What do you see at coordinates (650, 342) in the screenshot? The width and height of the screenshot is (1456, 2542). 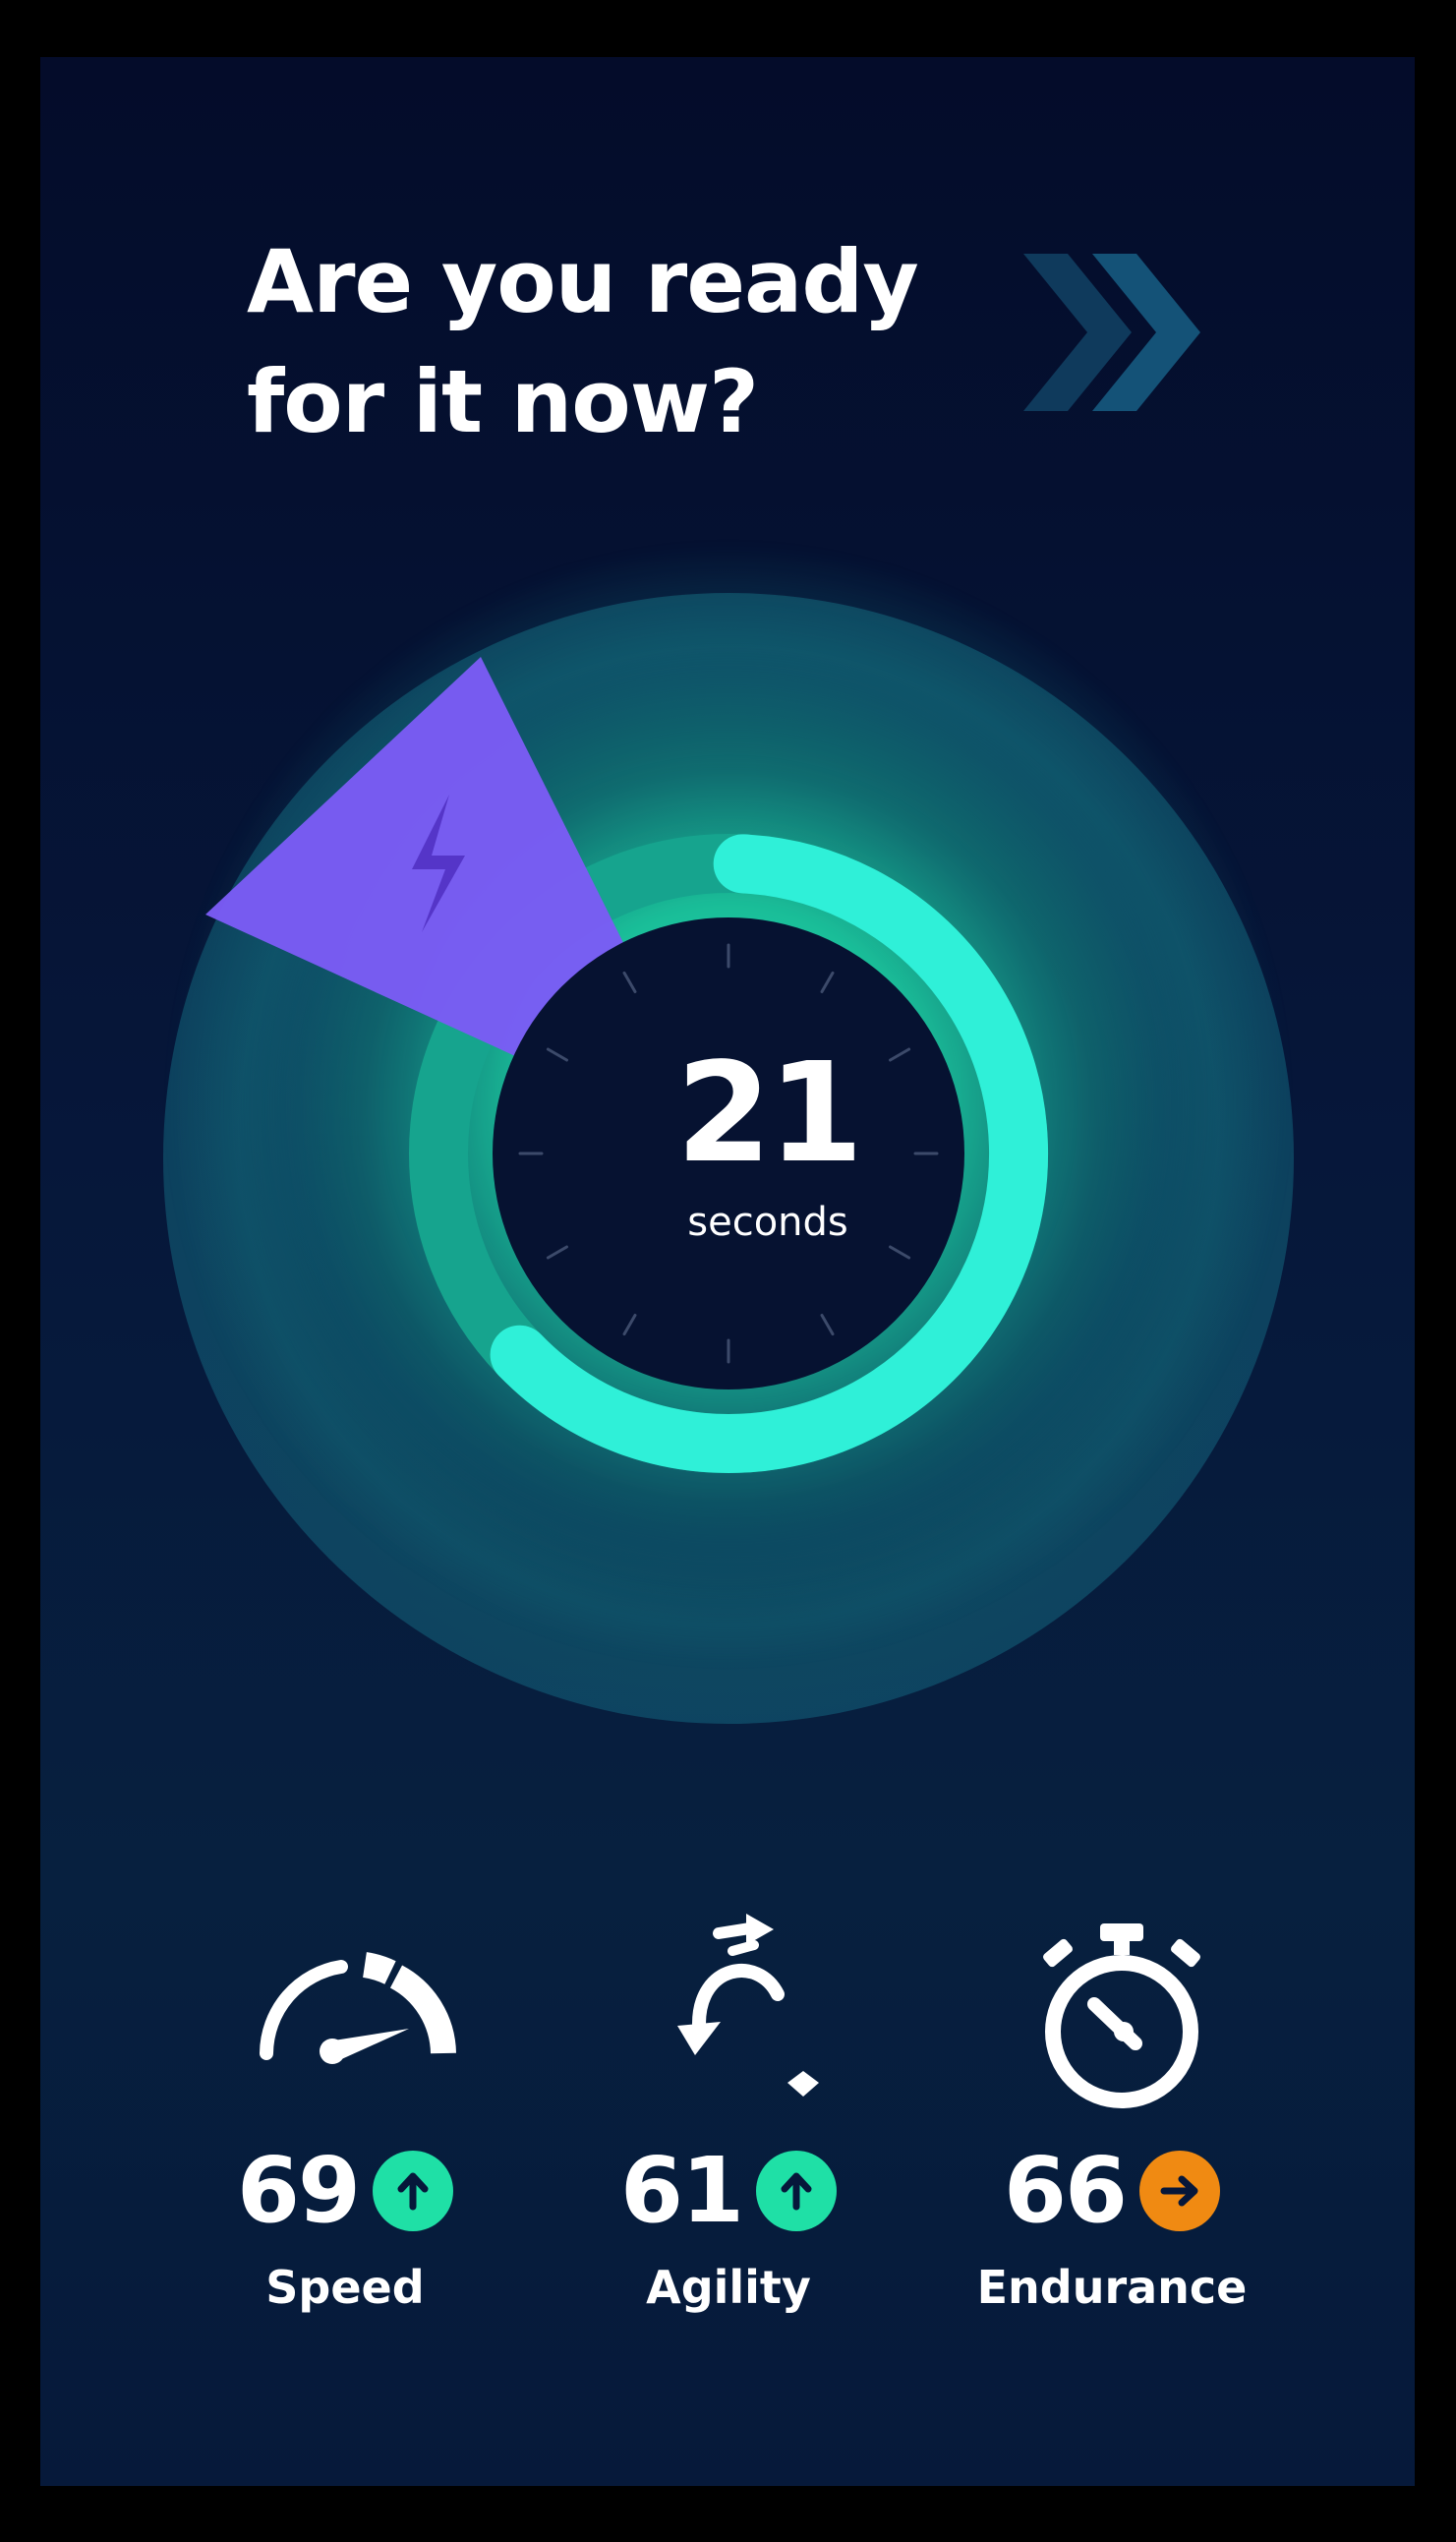 I see `headline: Are you ready for it now?` at bounding box center [650, 342].